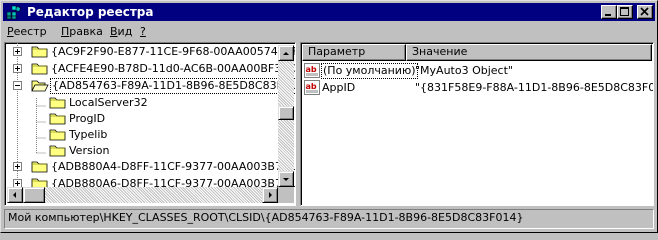  Describe the element at coordinates (114, 31) in the screenshot. I see `menu-view-accel: В` at that location.